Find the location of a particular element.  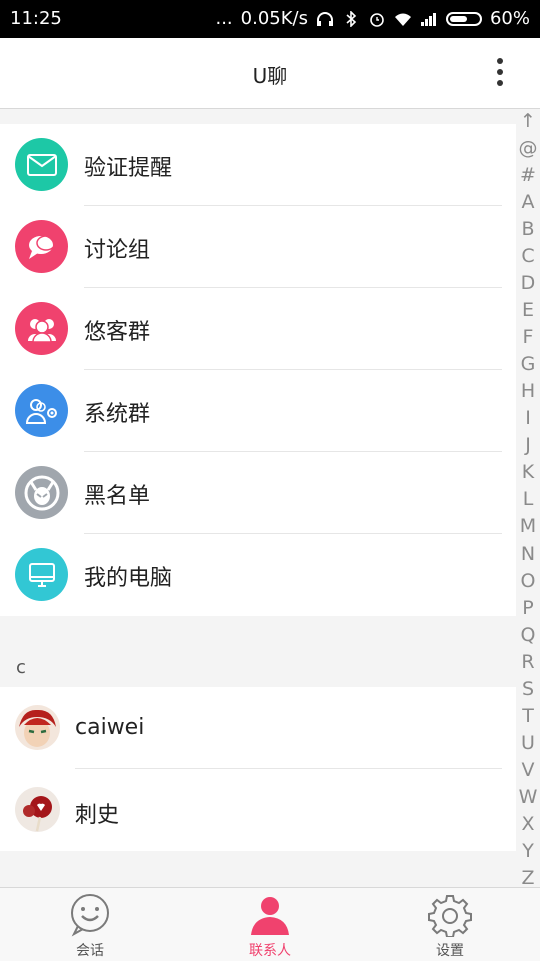

tab-label: 联系人 is located at coordinates (270, 951).